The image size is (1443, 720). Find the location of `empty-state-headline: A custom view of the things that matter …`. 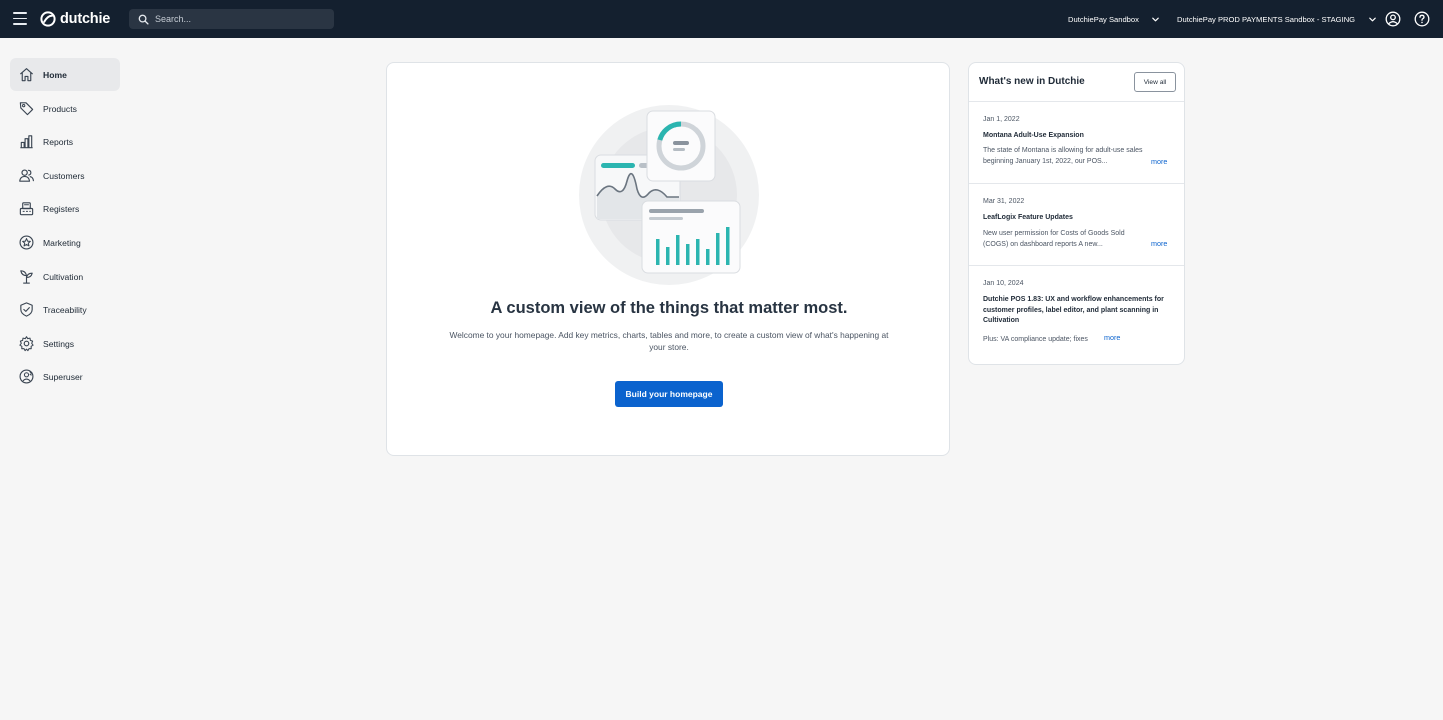

empty-state-headline: A custom view of the things that matter … is located at coordinates (669, 308).